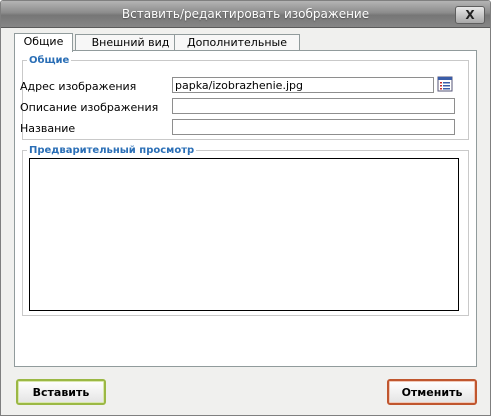 Image resolution: width=491 pixels, height=416 pixels. Describe the element at coordinates (89, 107) in the screenshot. I see `description-label: Описание изображения` at that location.